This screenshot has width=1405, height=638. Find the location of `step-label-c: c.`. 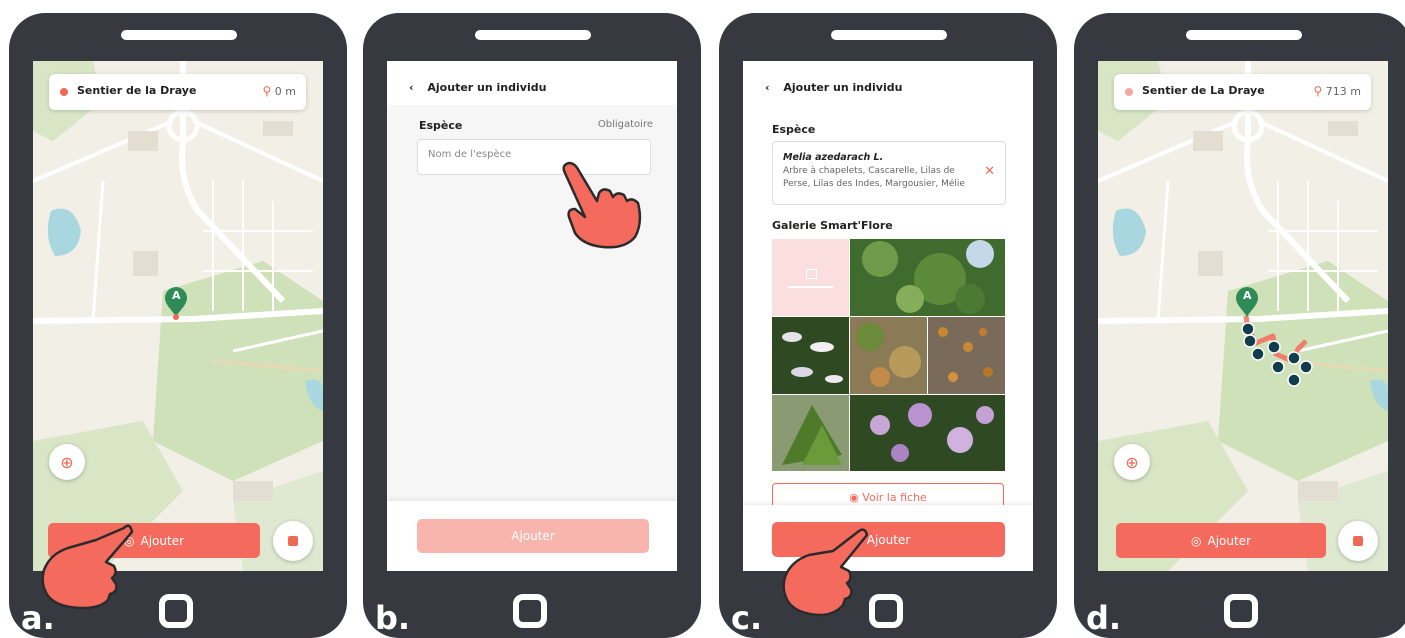

step-label-c: c. is located at coordinates (747, 618).